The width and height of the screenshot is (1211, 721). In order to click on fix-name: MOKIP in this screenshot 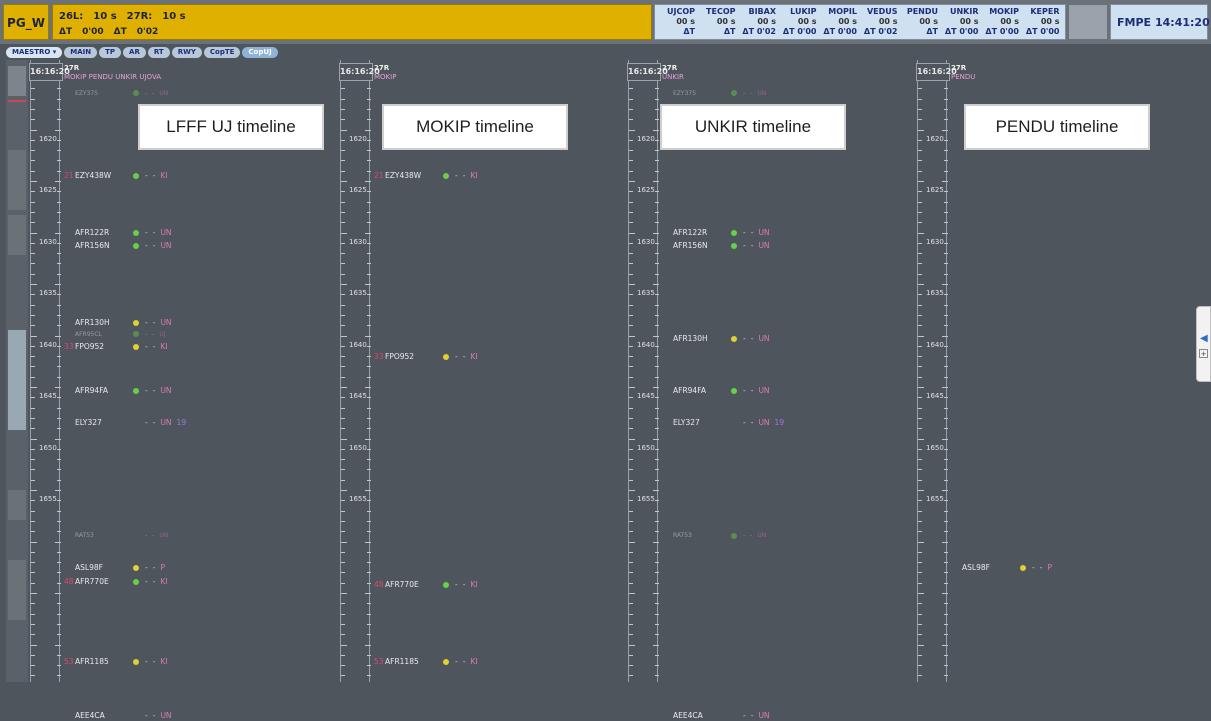, I will do `click(1004, 11)`.